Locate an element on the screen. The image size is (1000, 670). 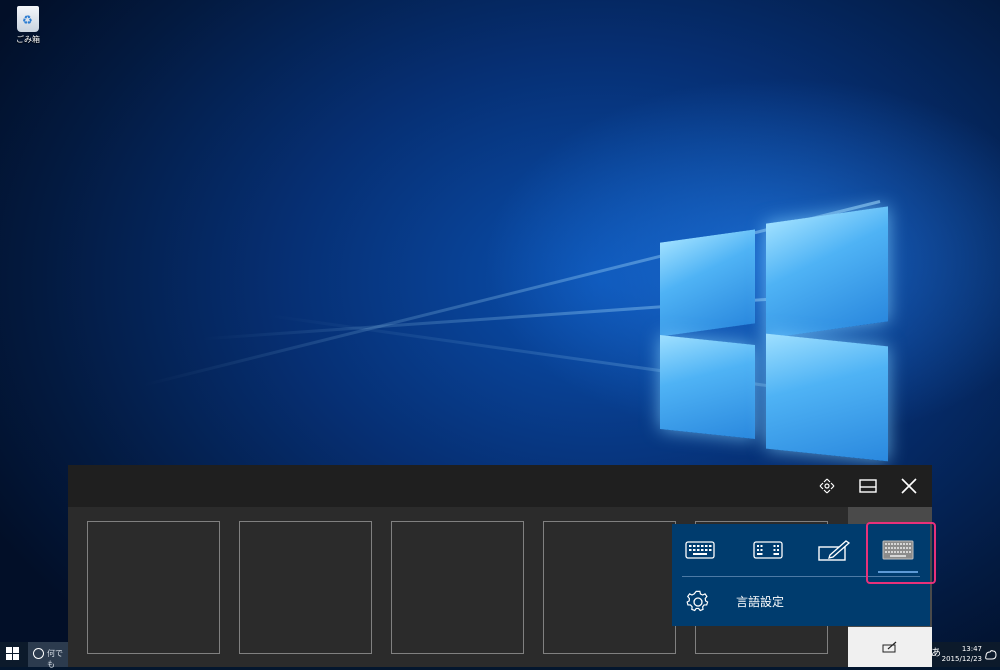
standard-keyboard-icon is located at coordinates (700, 550).